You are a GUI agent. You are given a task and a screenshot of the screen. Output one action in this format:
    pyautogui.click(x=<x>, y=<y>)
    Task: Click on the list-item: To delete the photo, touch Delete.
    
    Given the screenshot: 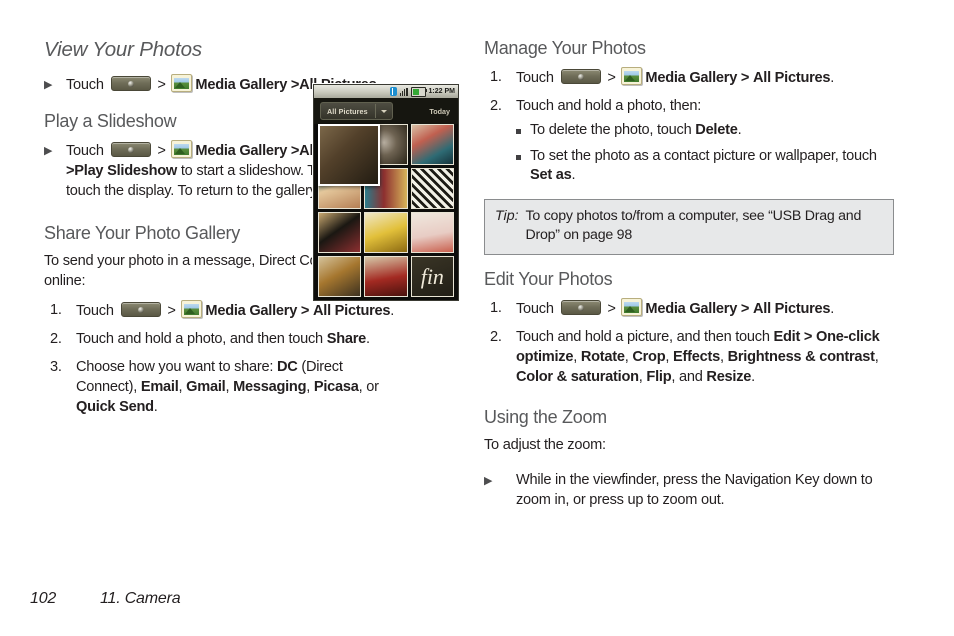 What is the action you would take?
    pyautogui.click(x=705, y=130)
    